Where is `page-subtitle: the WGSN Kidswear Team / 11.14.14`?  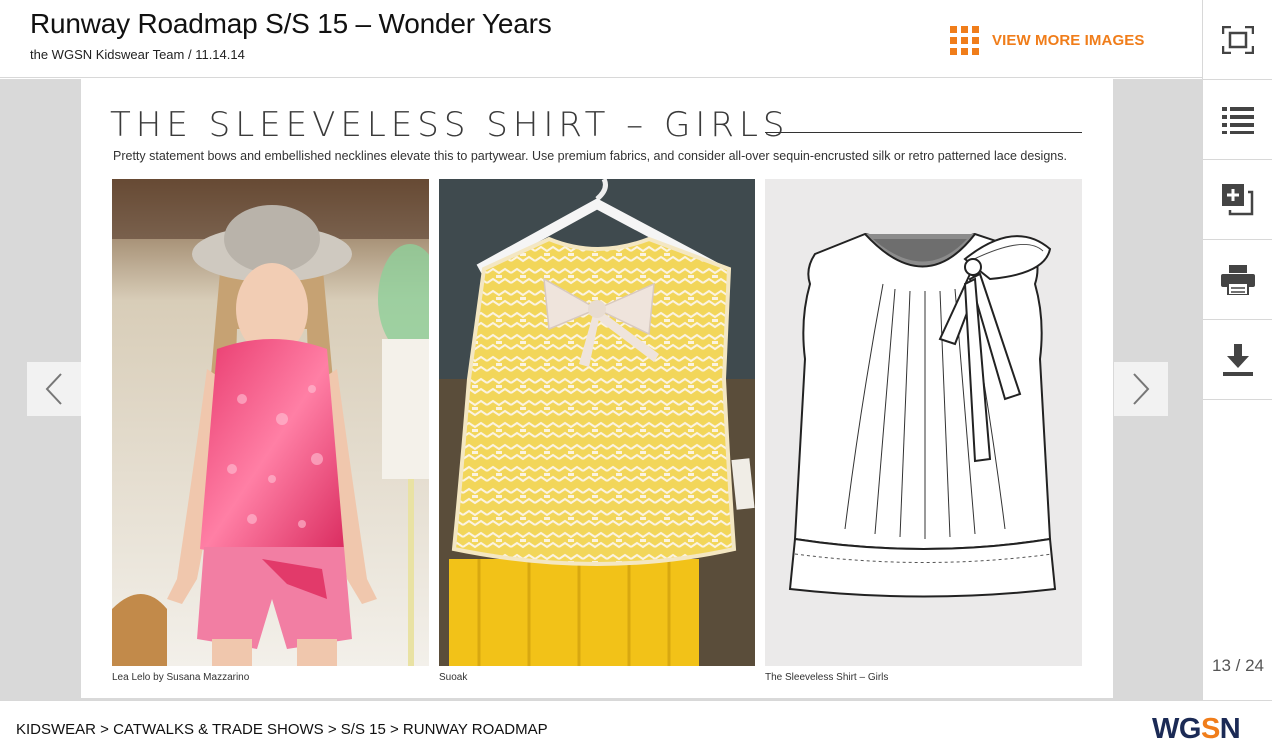
page-subtitle: the WGSN Kidswear Team / 11.14.14 is located at coordinates (137, 54).